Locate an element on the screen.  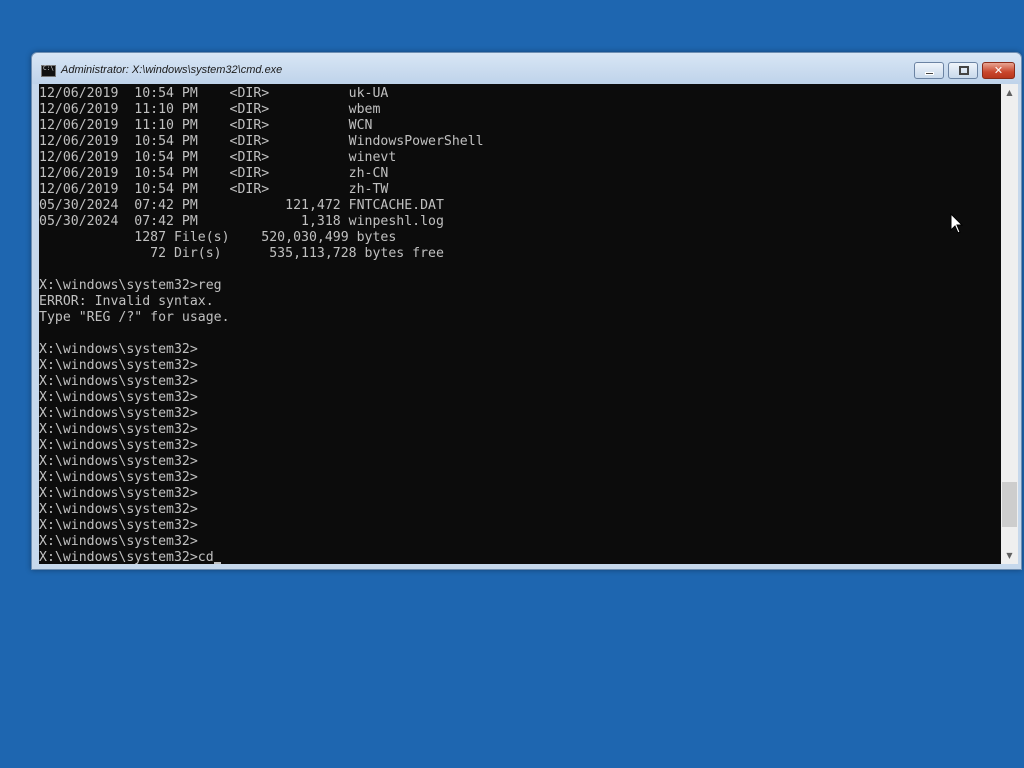
console-line: 12/06/2019 10:54 PM <DIR> zh-TW is located at coordinates (214, 189).